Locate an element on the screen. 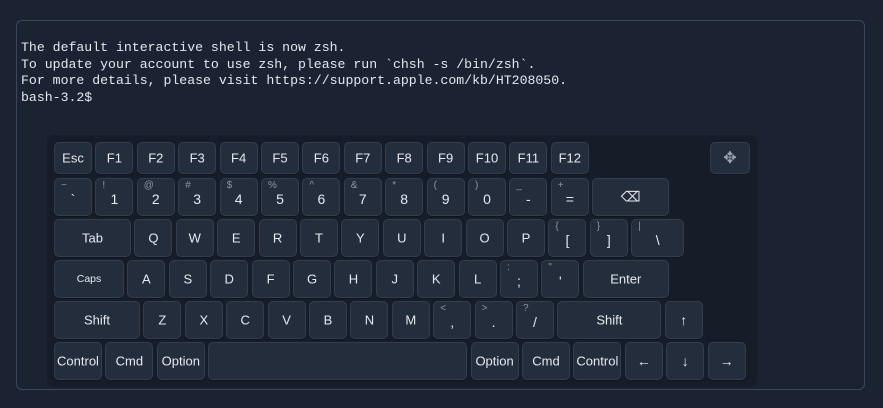 The image size is (883, 408). key-esc: Esc is located at coordinates (73, 158).